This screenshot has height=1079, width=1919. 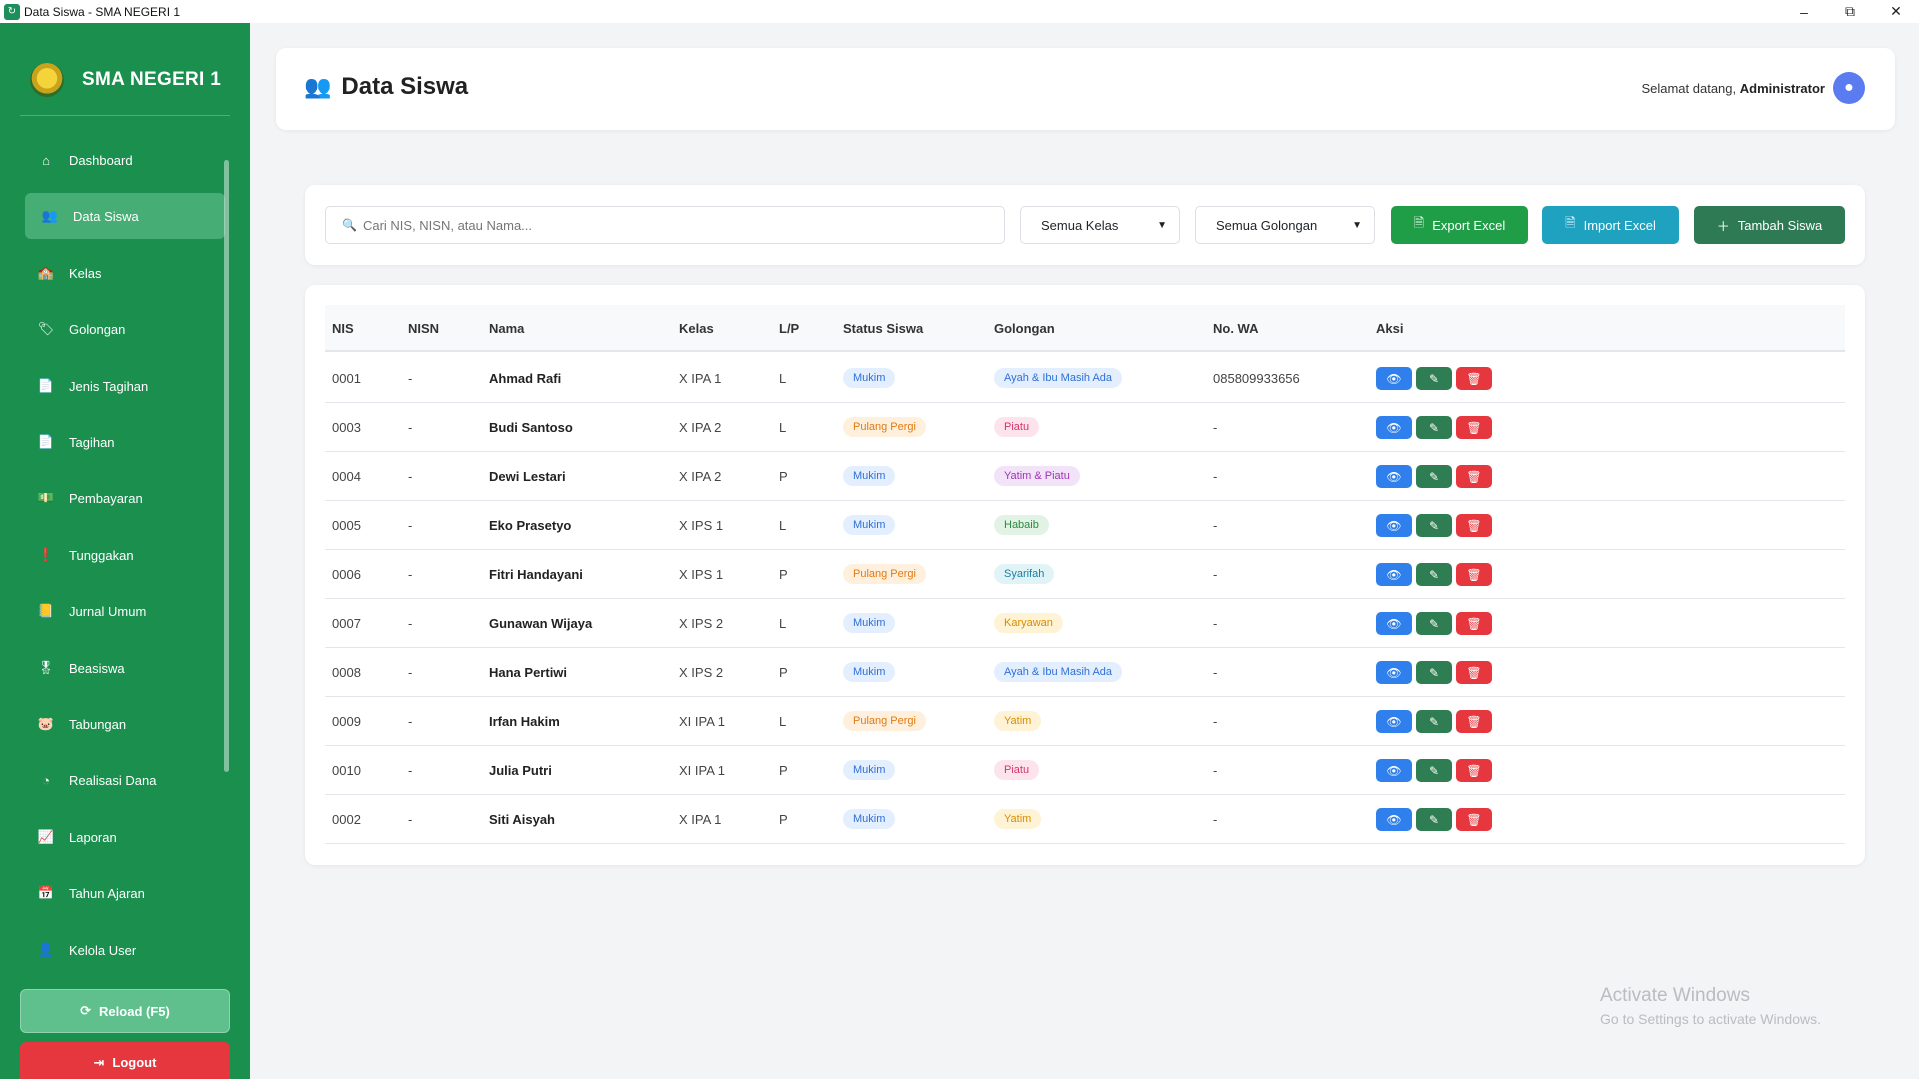 I want to click on cell-nis: 0003, so click(x=346, y=427).